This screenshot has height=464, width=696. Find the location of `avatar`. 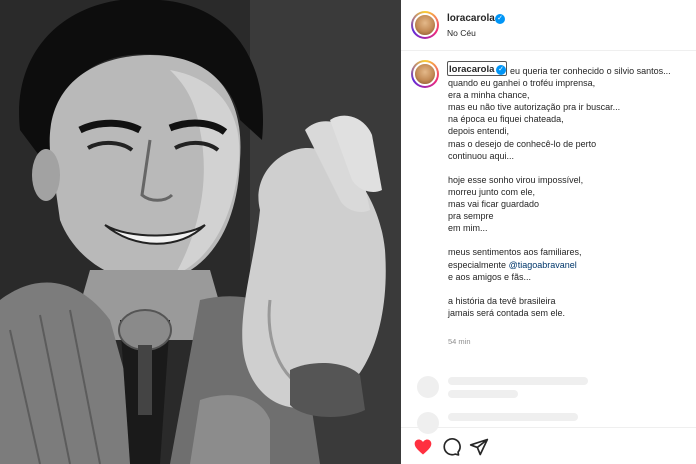

avatar is located at coordinates (425, 25).